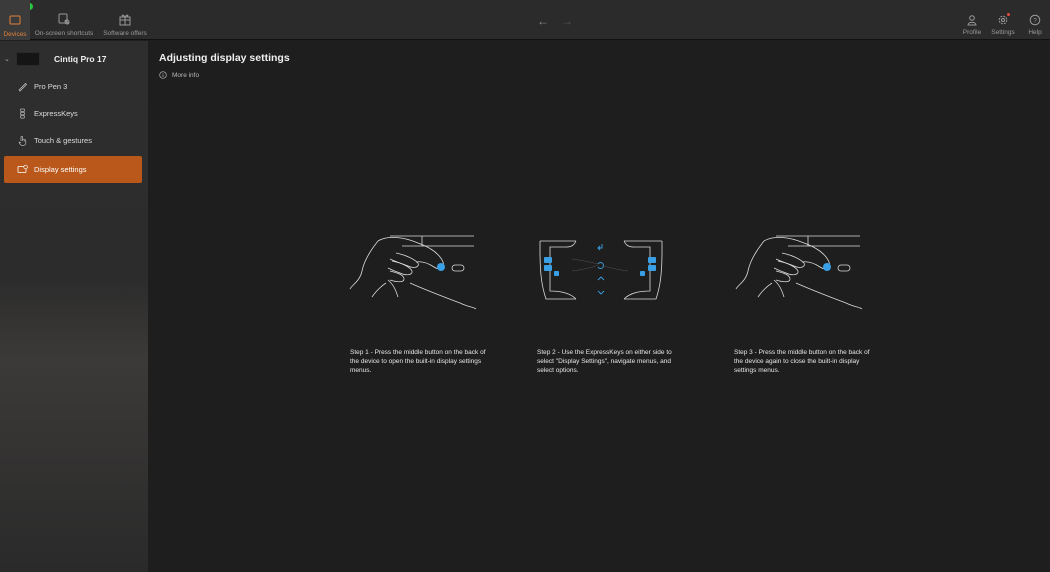  What do you see at coordinates (163, 75) in the screenshot?
I see `info-icon` at bounding box center [163, 75].